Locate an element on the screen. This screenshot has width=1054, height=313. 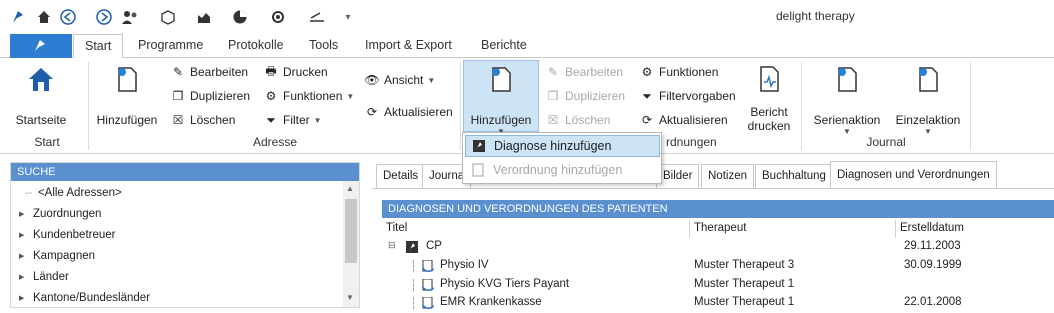
tab-protokolle: Protokolle is located at coordinates (256, 45).